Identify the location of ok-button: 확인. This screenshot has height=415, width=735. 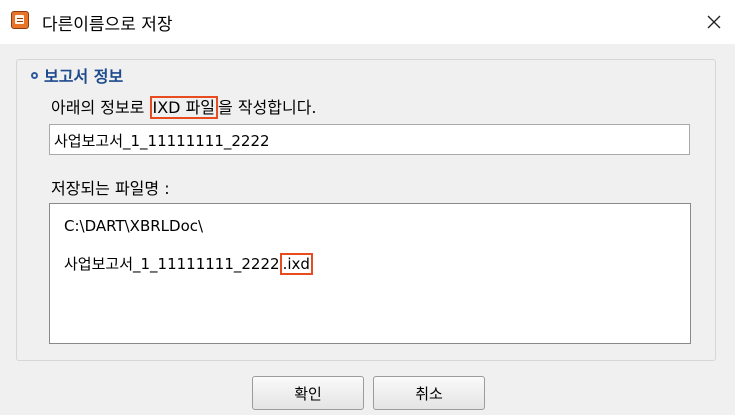
(308, 393).